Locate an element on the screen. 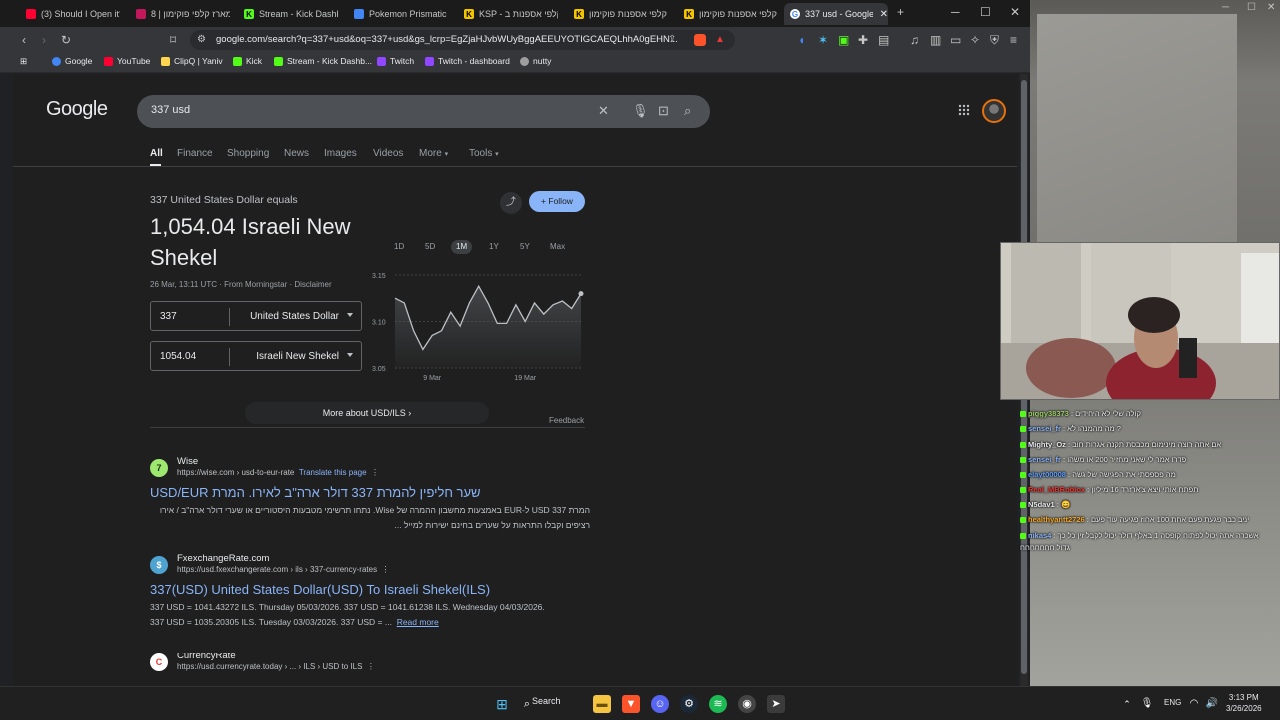 The height and width of the screenshot is (720, 1280). more-about-button: More about USD/ILS › is located at coordinates (367, 413).